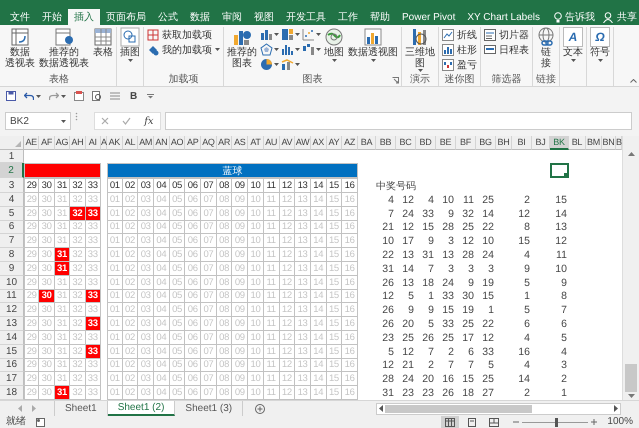 This screenshot has height=428, width=639. I want to click on name-box: BK2, so click(38, 121).